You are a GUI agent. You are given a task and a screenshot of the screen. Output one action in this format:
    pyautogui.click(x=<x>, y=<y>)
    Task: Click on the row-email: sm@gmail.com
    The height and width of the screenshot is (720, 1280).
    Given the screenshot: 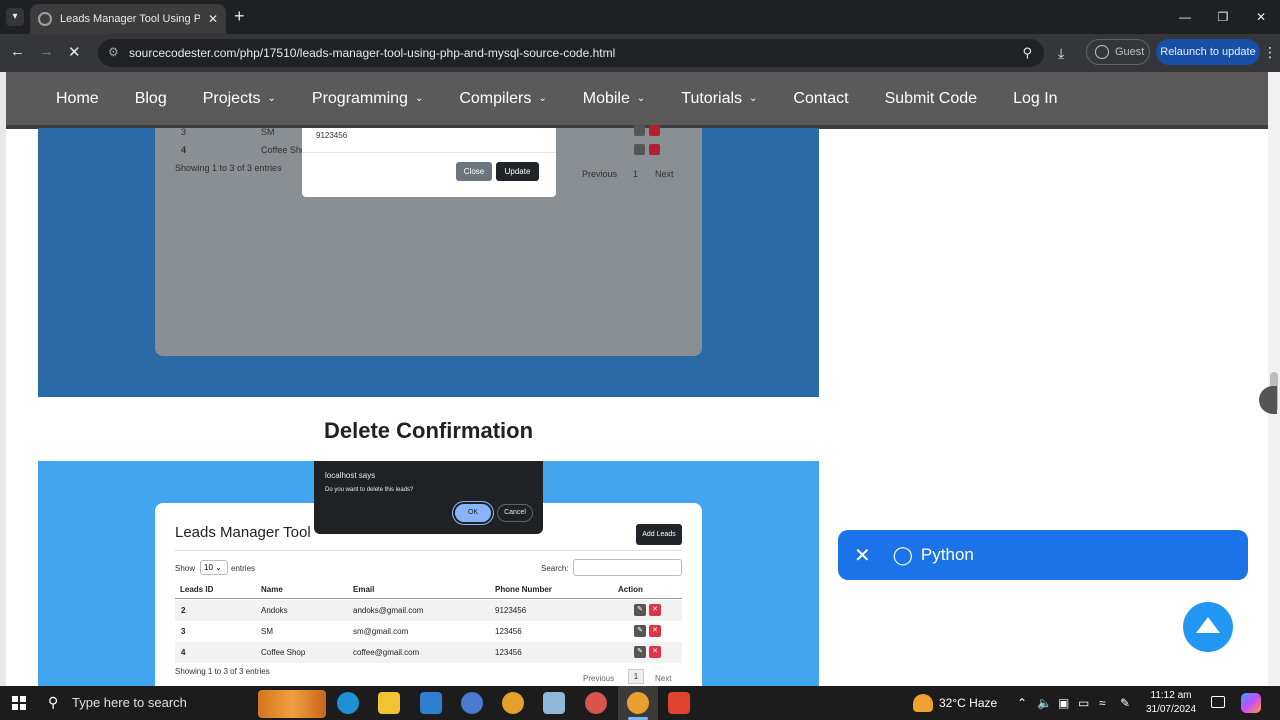 What is the action you would take?
    pyautogui.click(x=381, y=631)
    